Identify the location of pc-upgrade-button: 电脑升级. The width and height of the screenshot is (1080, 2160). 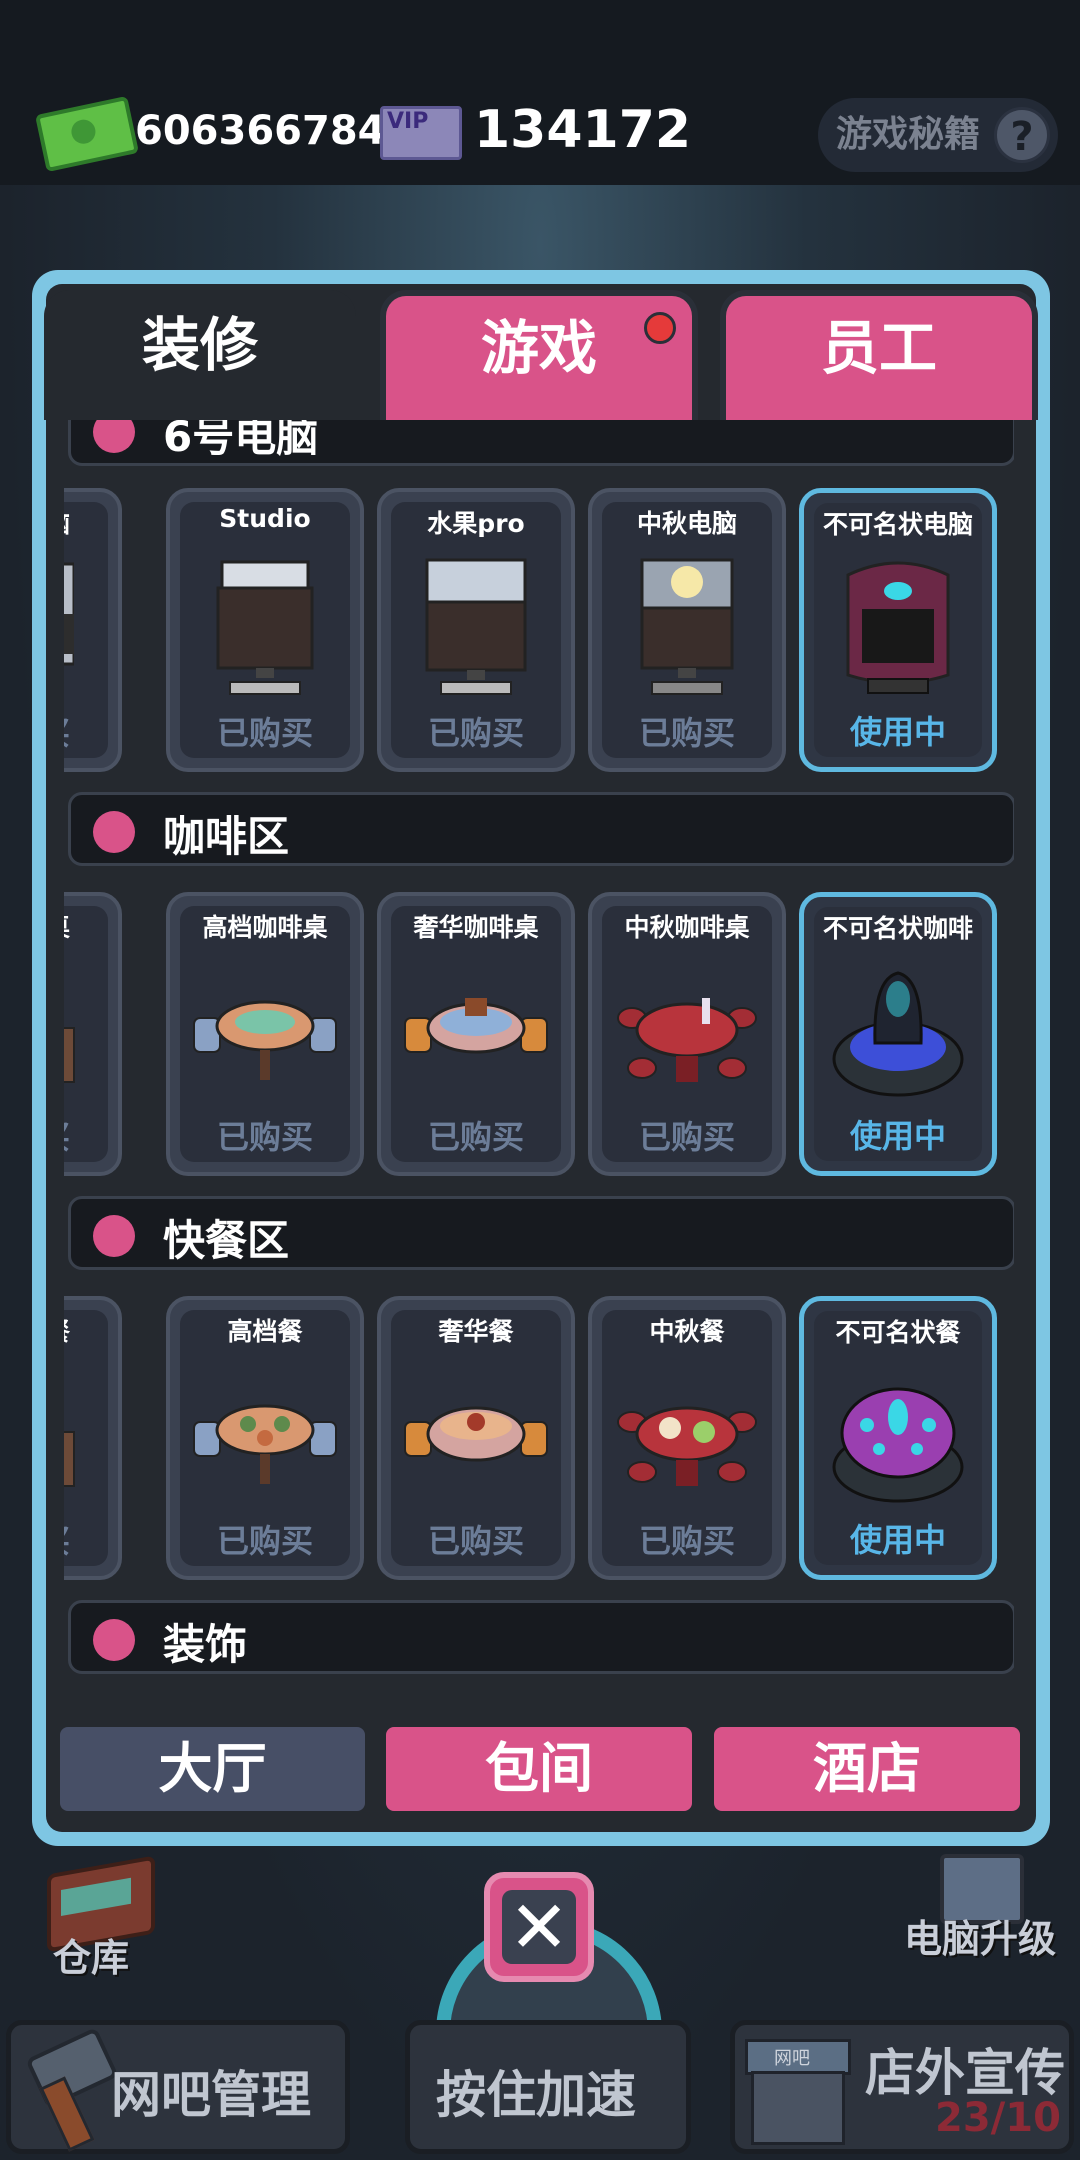
(990, 1910).